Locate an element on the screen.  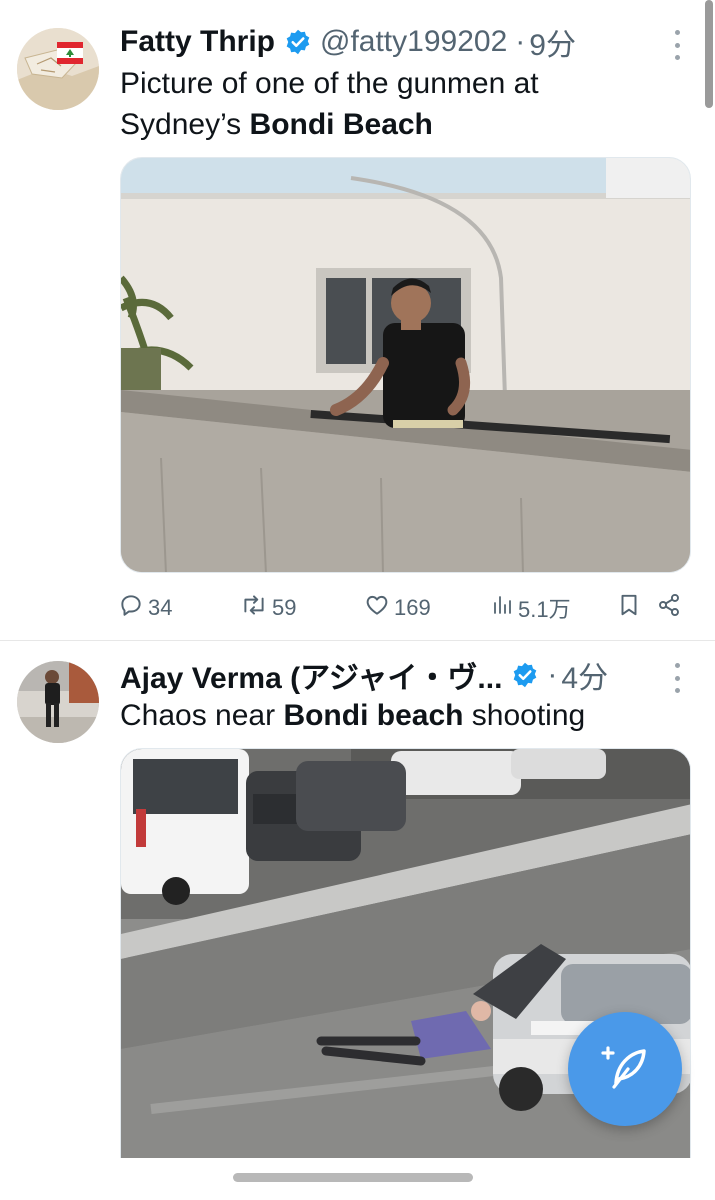
home-indicator is located at coordinates (353, 1177).